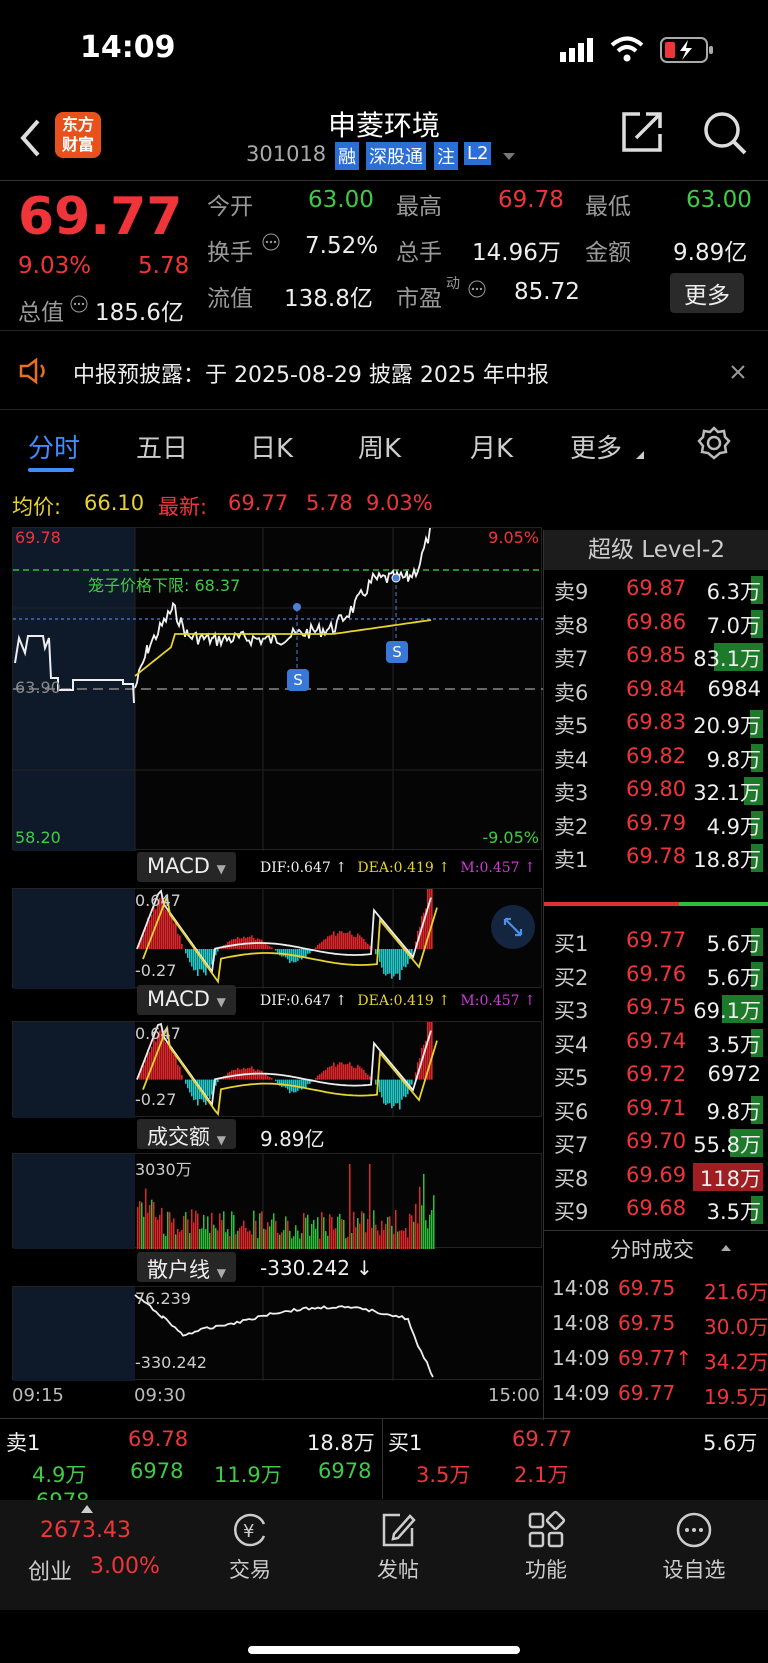 The height and width of the screenshot is (1663, 768). What do you see at coordinates (656, 757) in the screenshot?
I see `ask-row: 卖4 69.82 9.8万` at bounding box center [656, 757].